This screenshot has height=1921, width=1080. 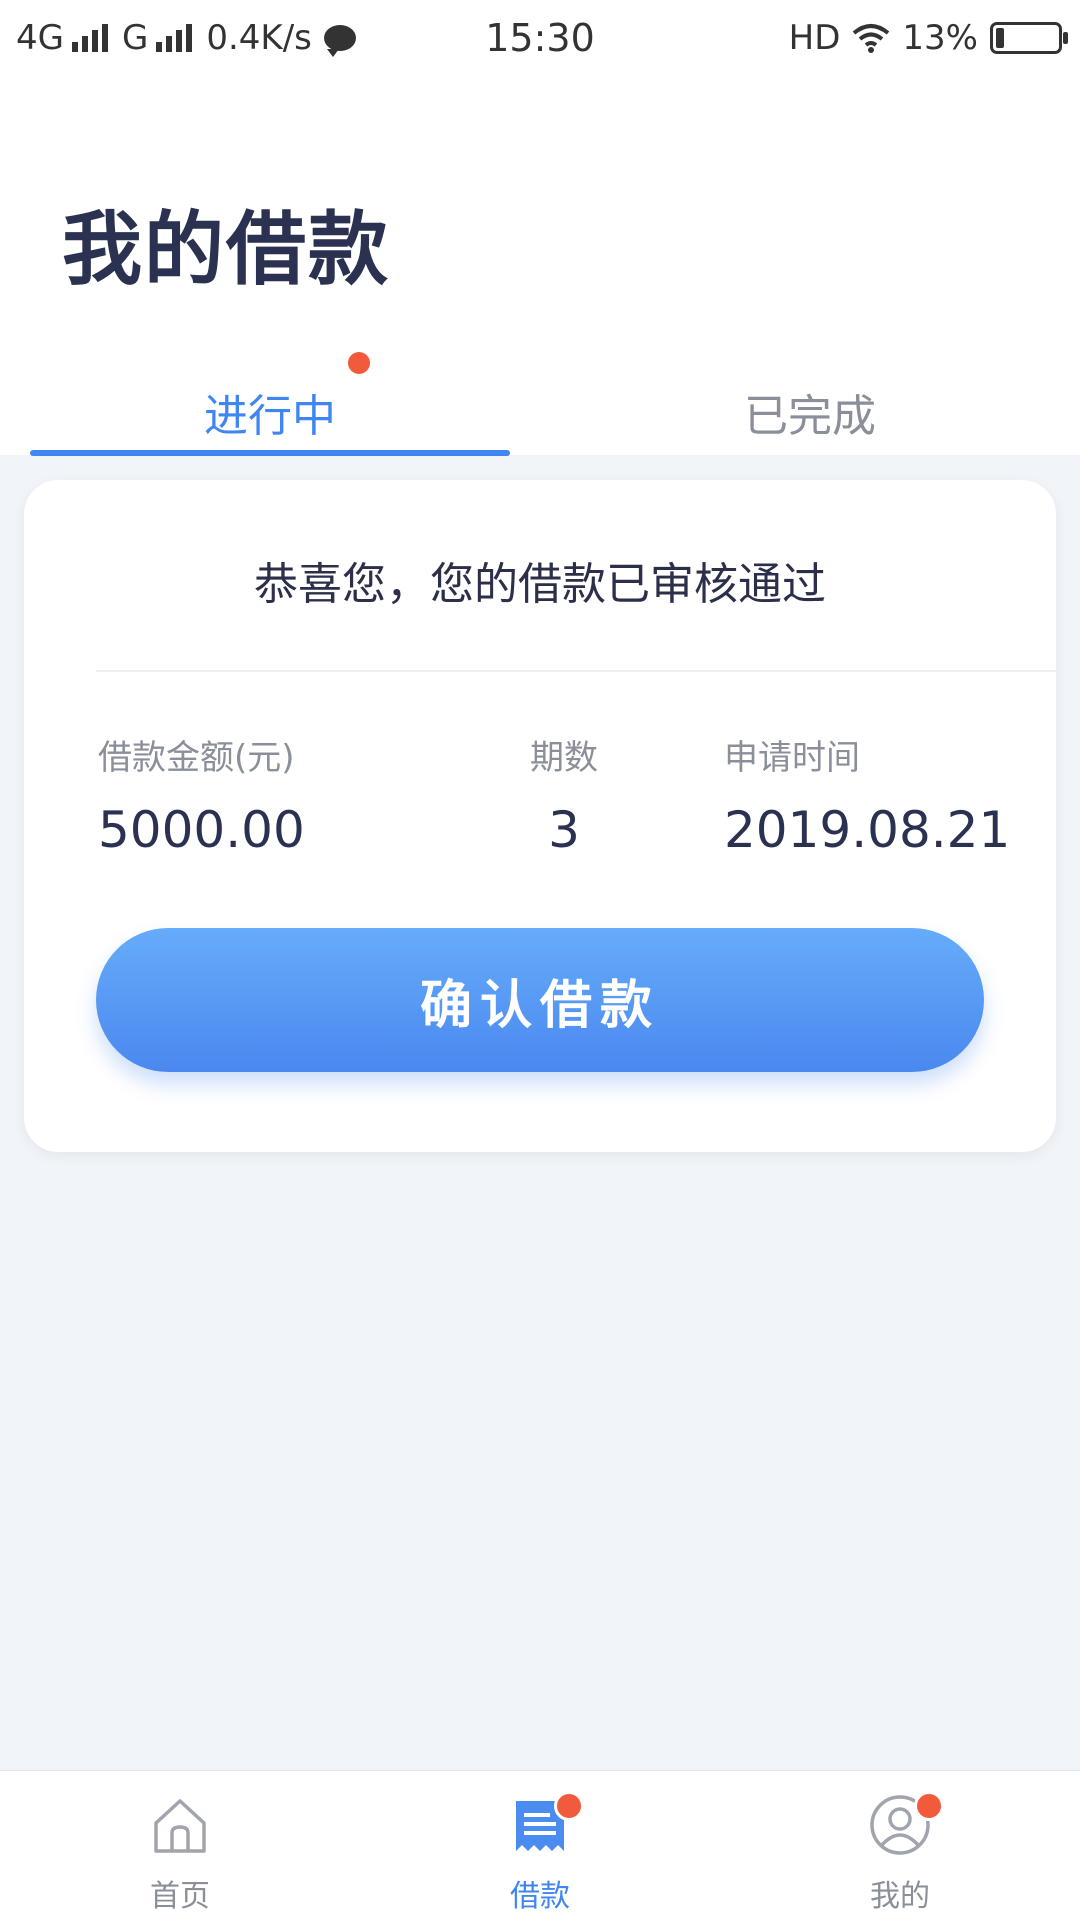 I want to click on tab-completed-label: 已完成, so click(x=810, y=416).